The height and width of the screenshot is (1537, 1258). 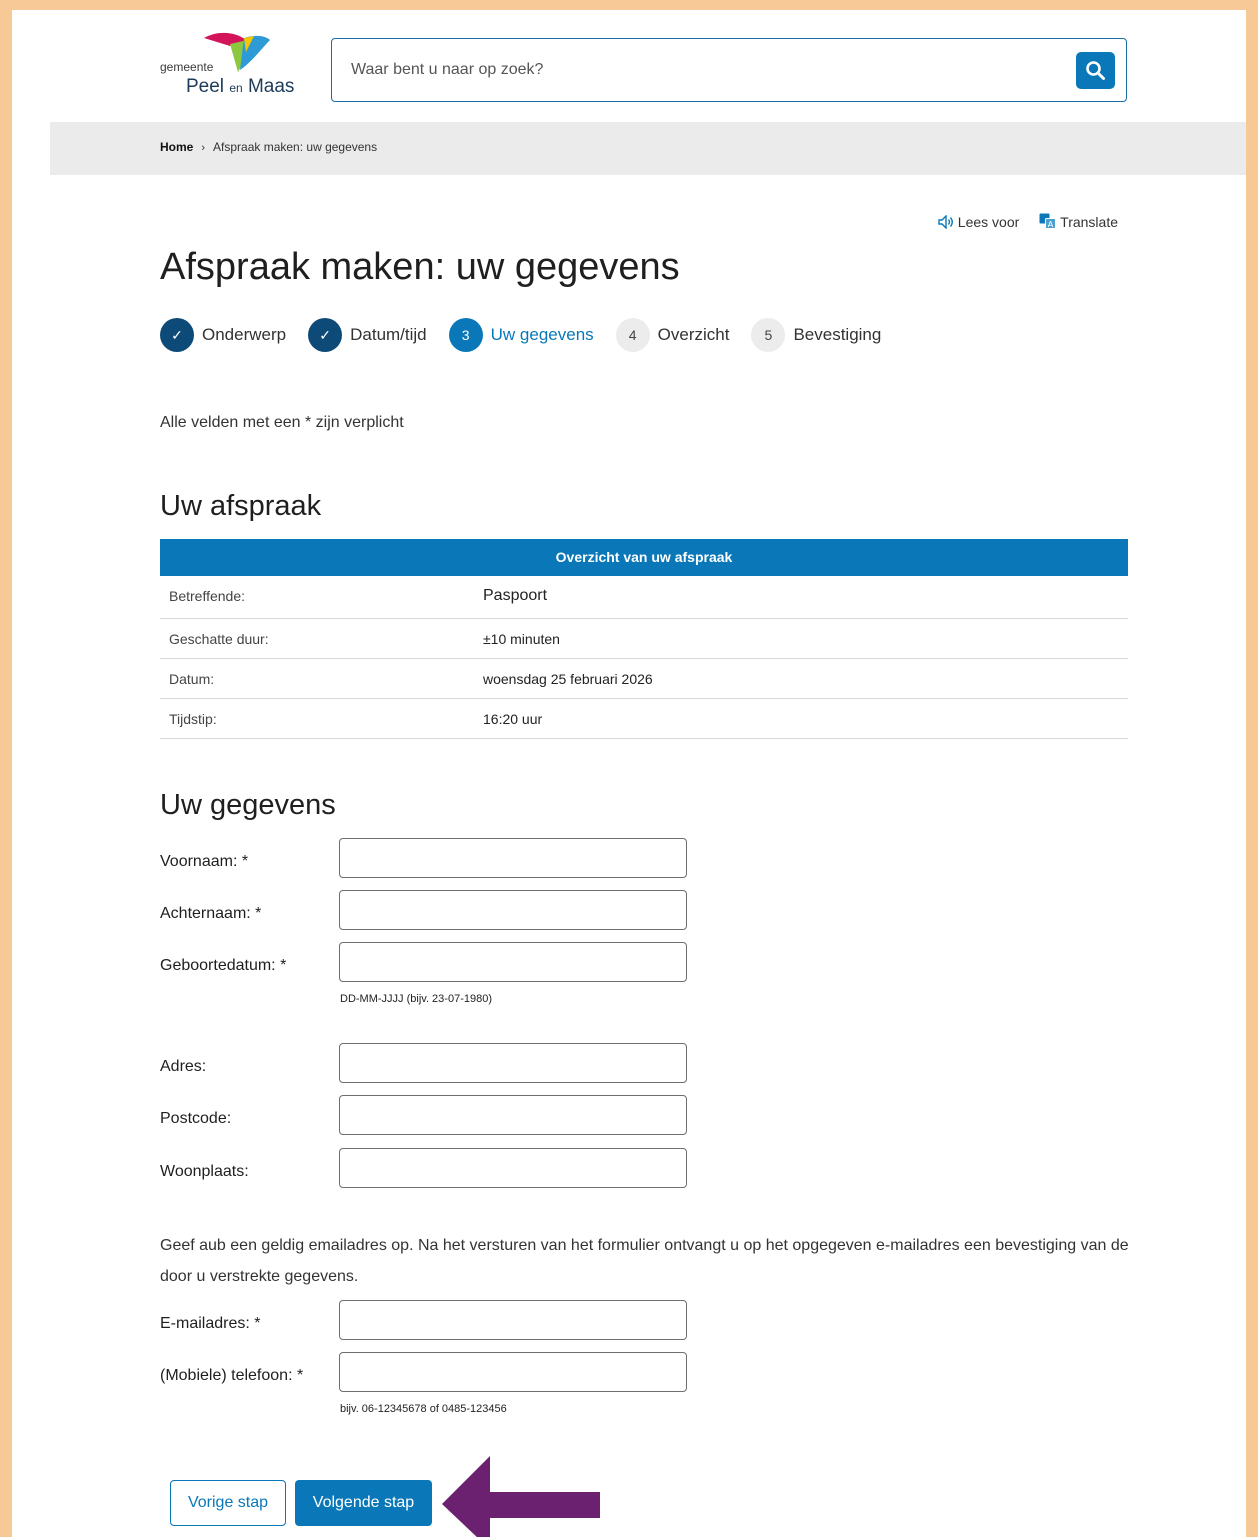 I want to click on postal-code-field, so click(x=513, y=1115).